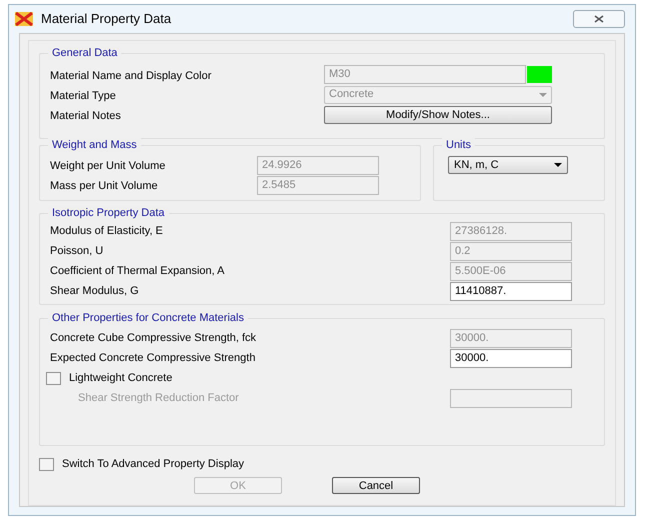  Describe the element at coordinates (158, 398) in the screenshot. I see `field-label: Shear Strength Reduction Factor` at that location.